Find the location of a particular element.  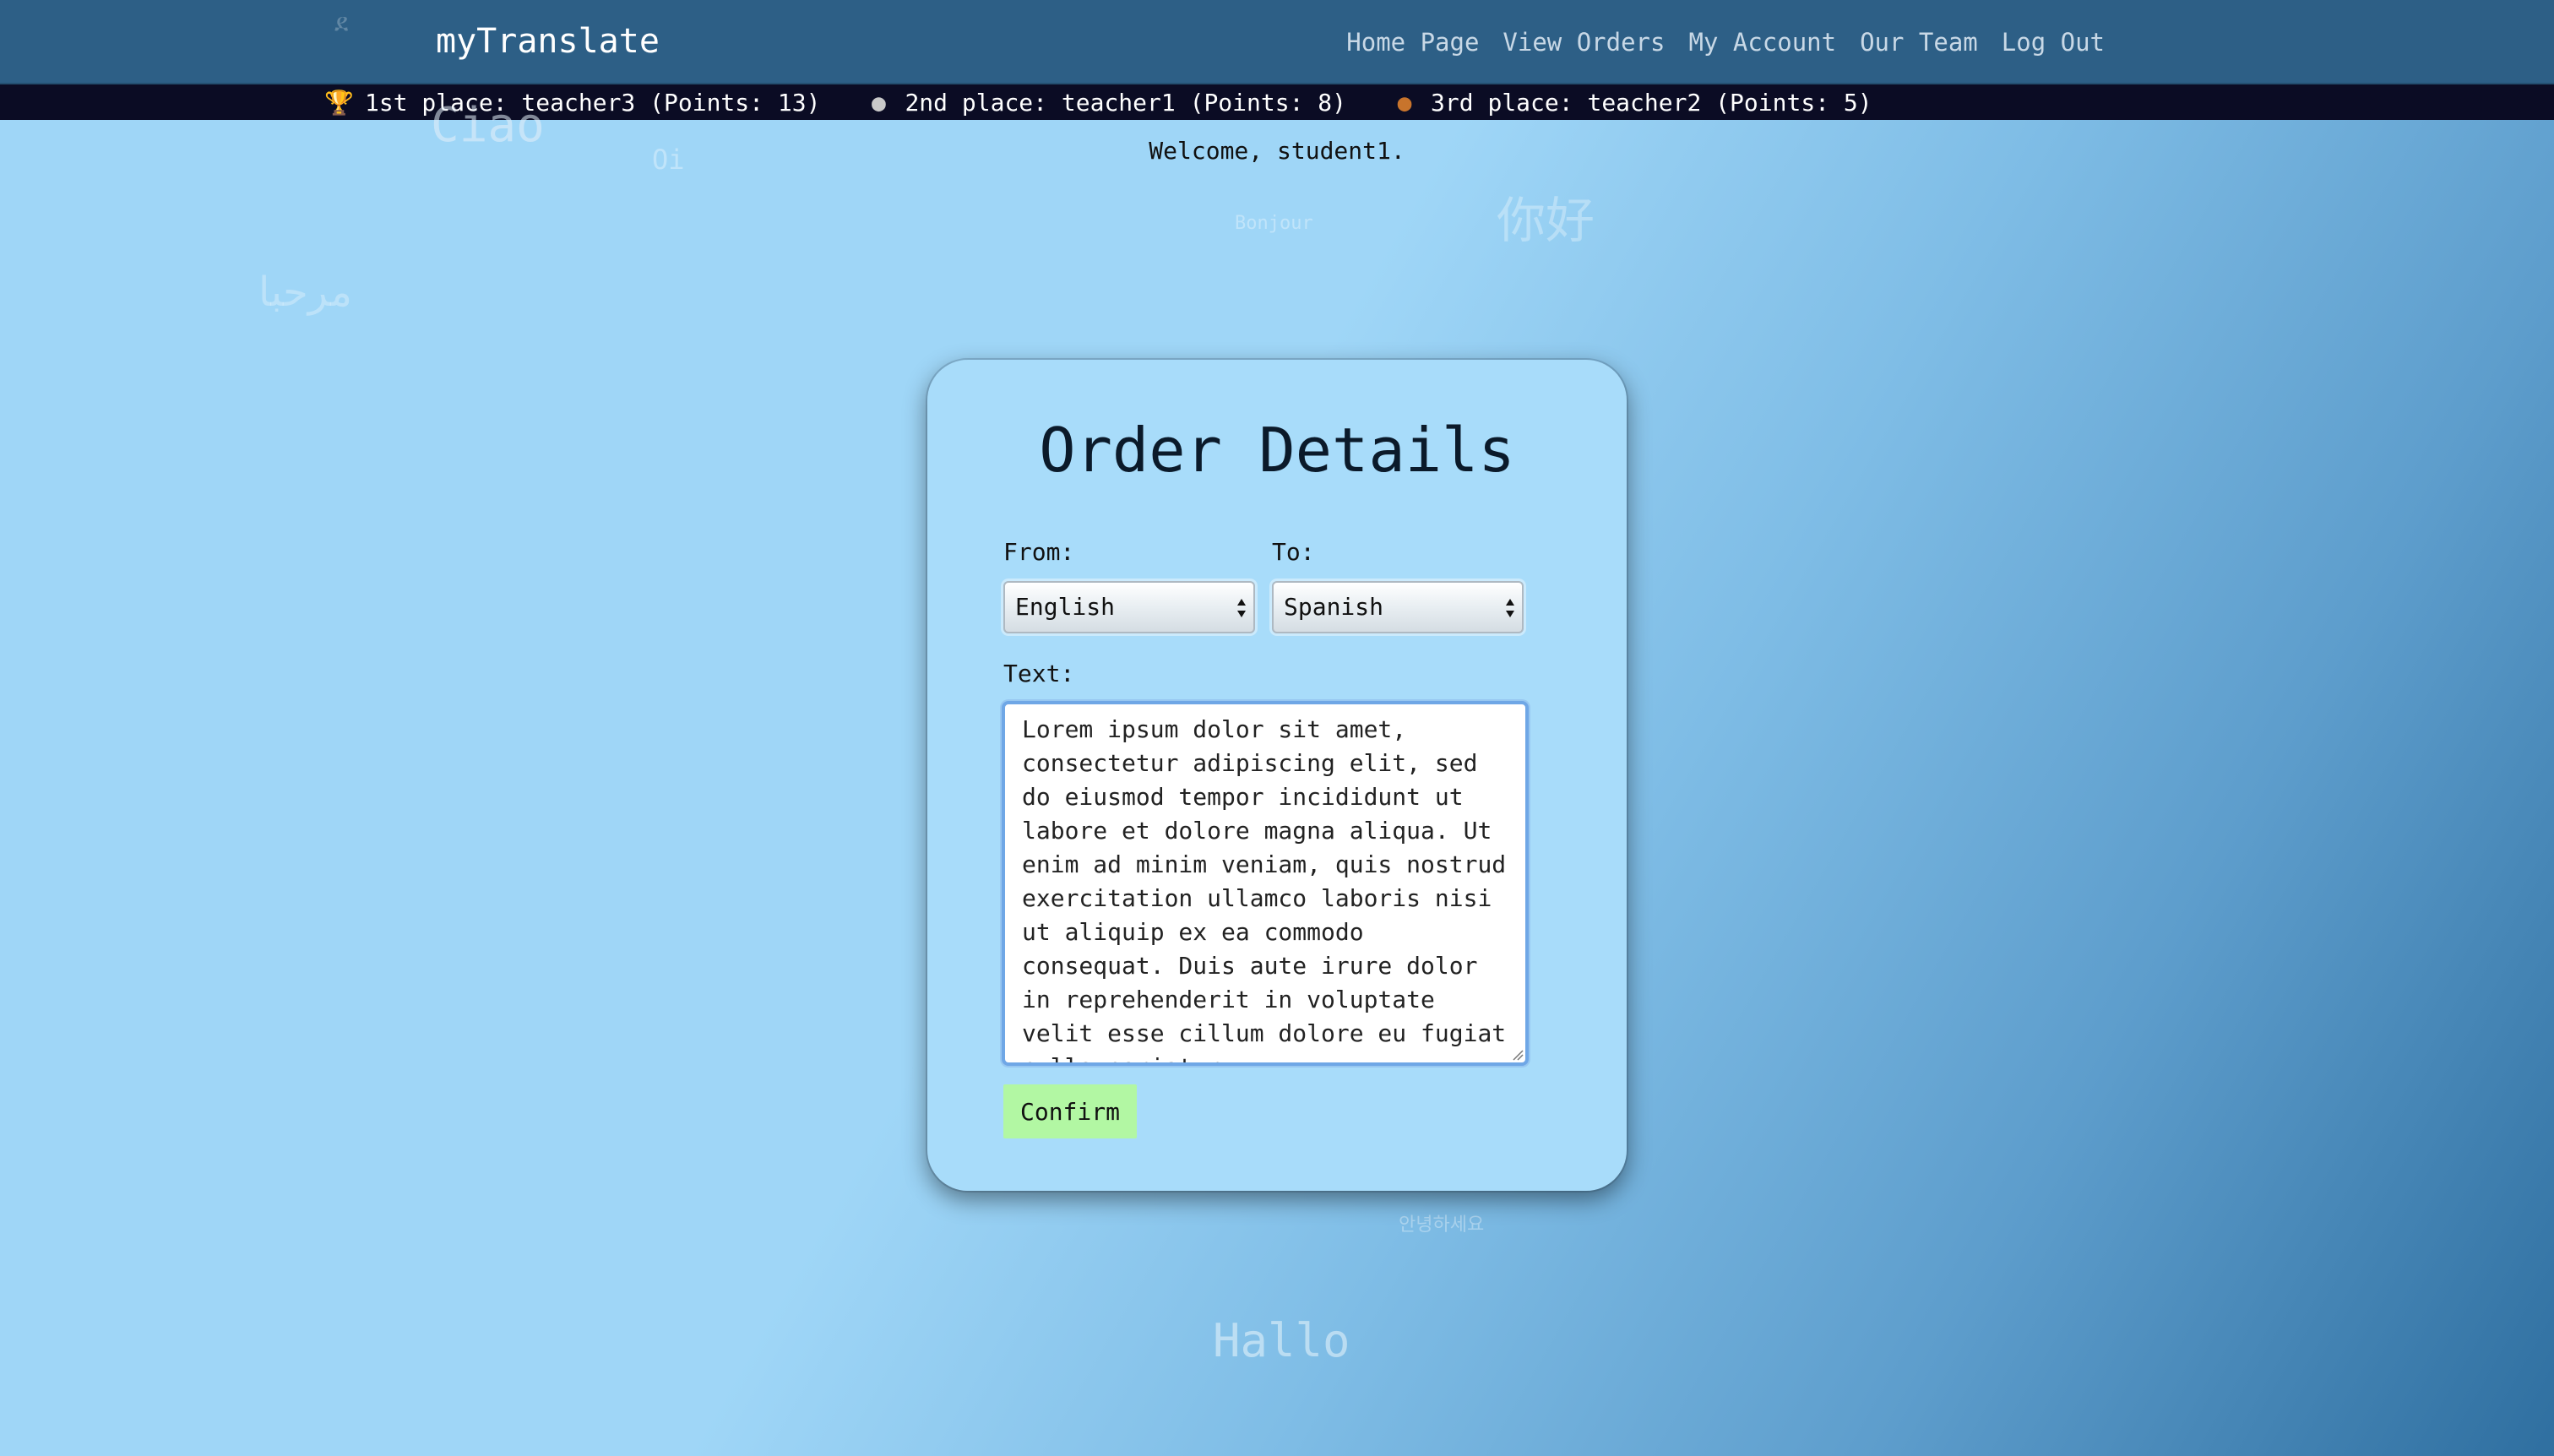

bg-greeting-korean: 안녕하세요 is located at coordinates (1442, 1225).